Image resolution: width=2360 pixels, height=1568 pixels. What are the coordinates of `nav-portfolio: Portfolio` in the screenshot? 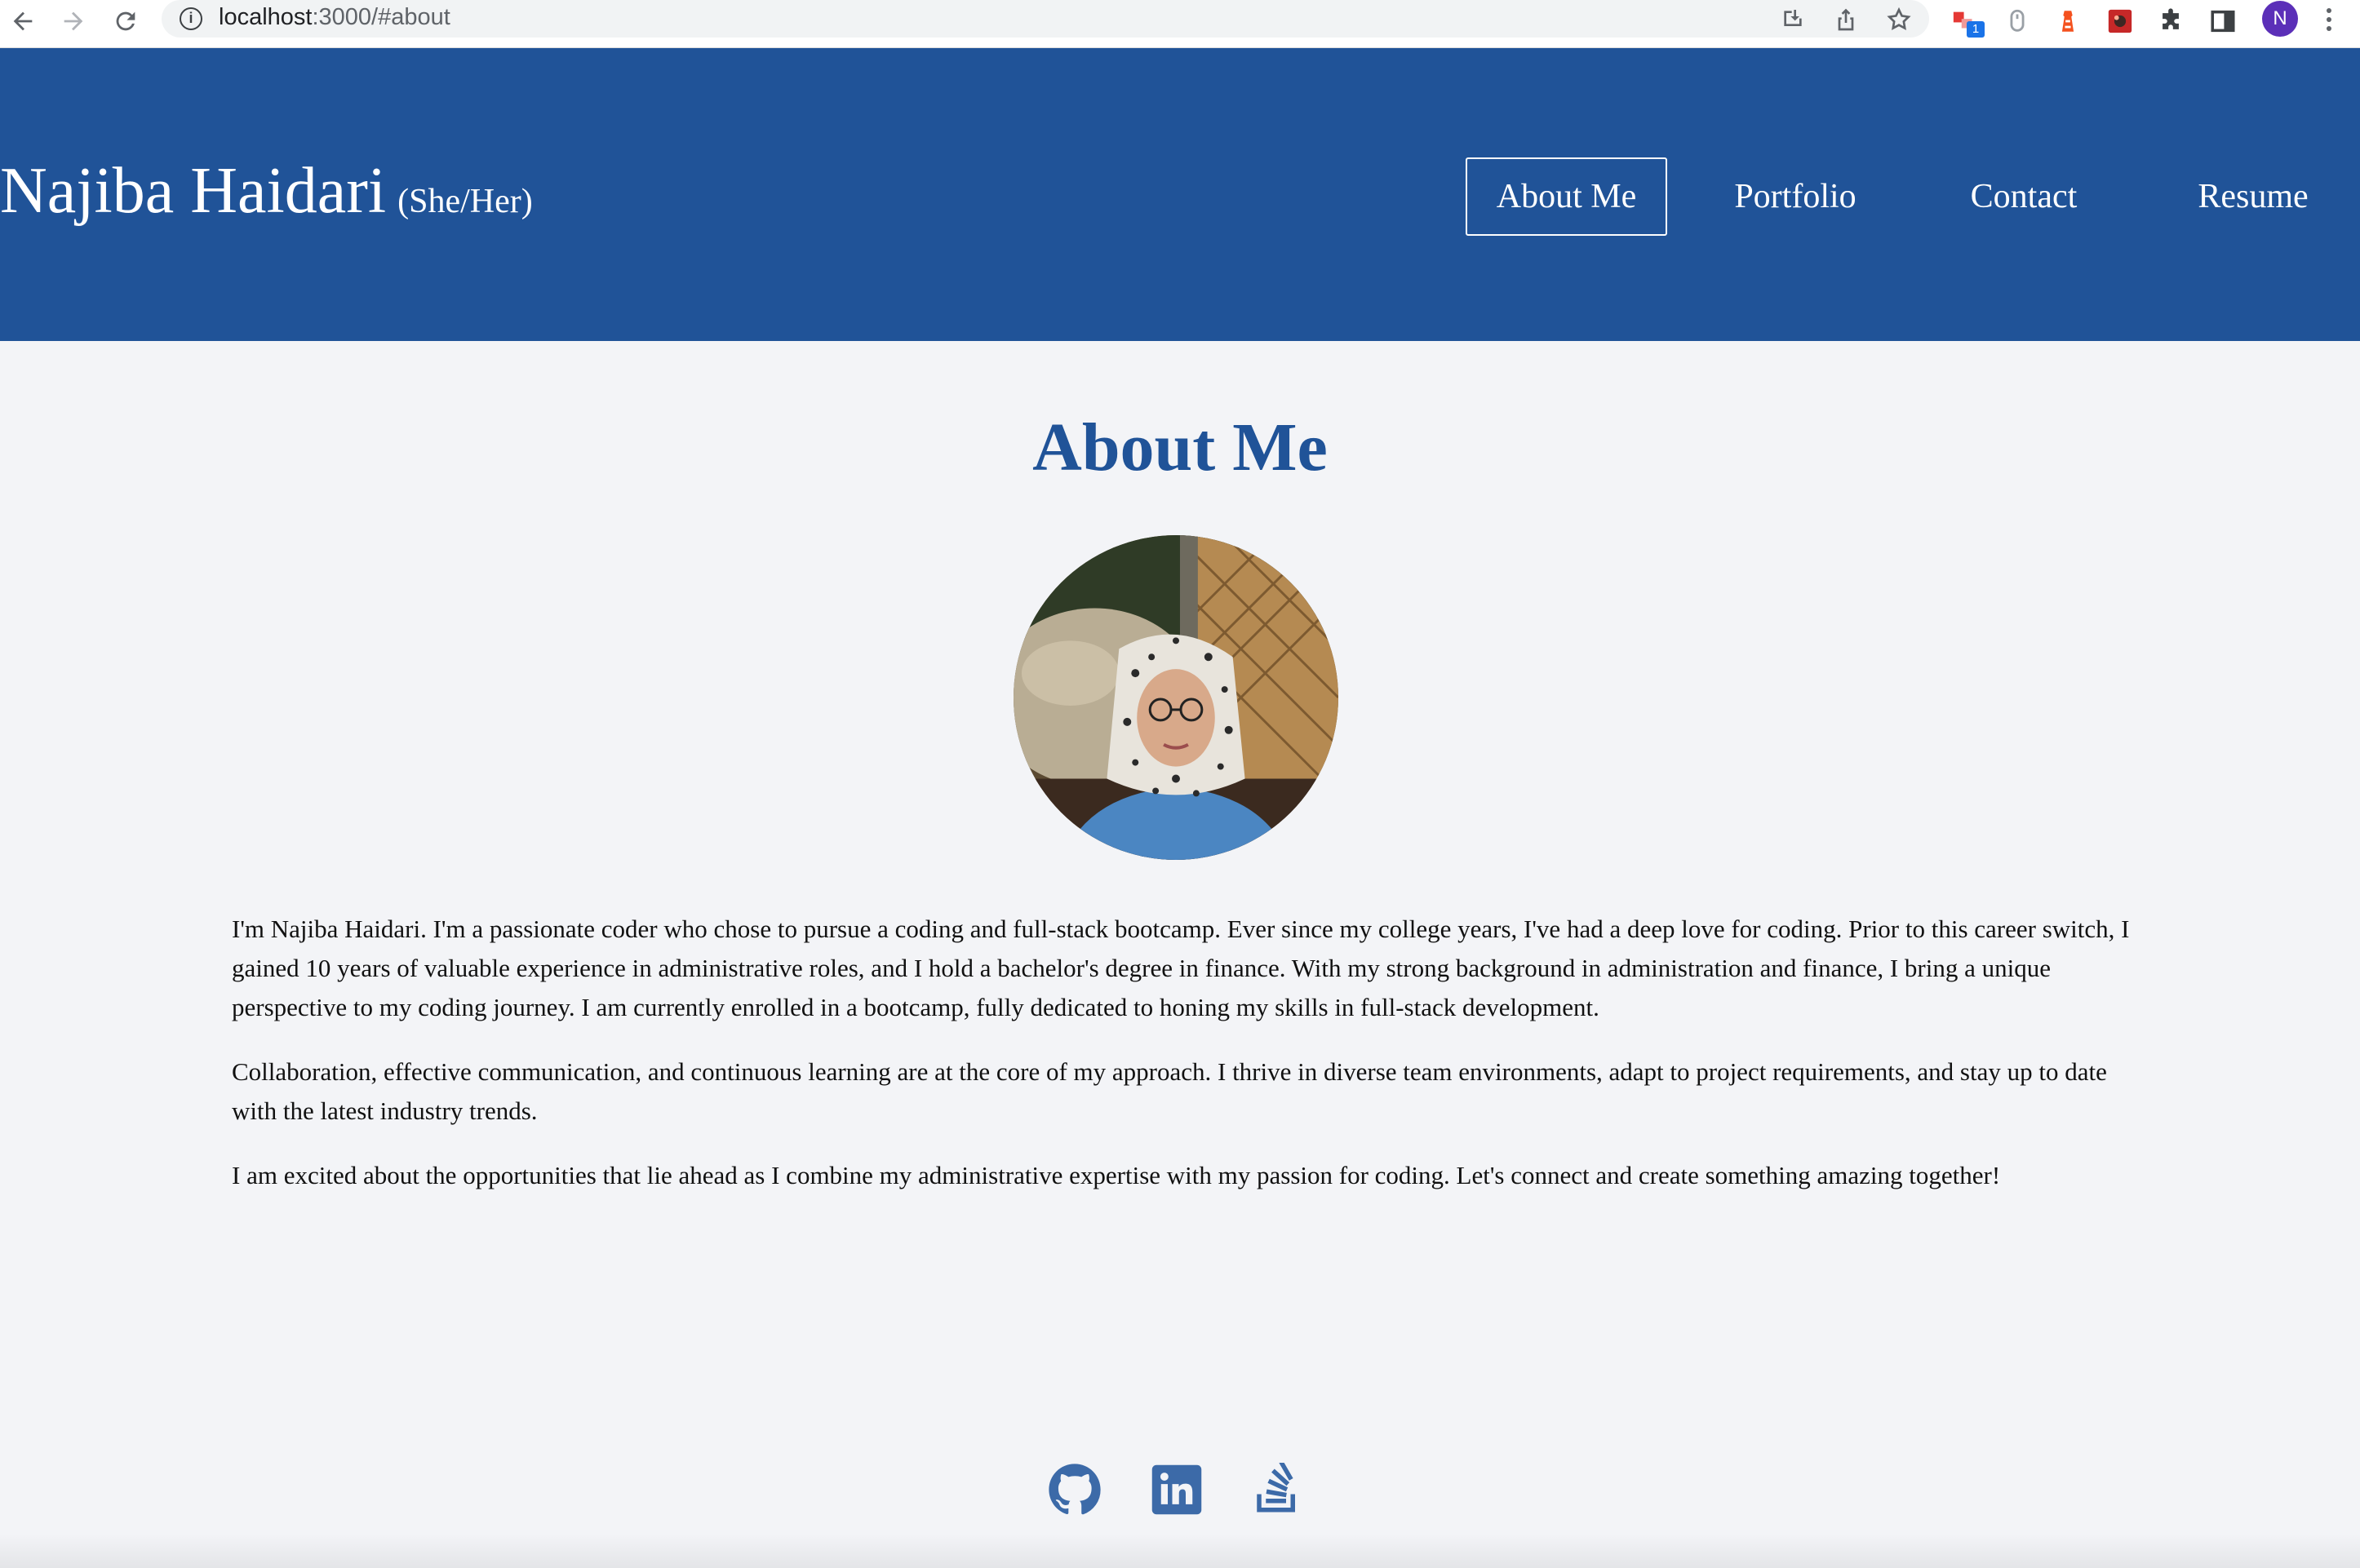 It's located at (1795, 196).